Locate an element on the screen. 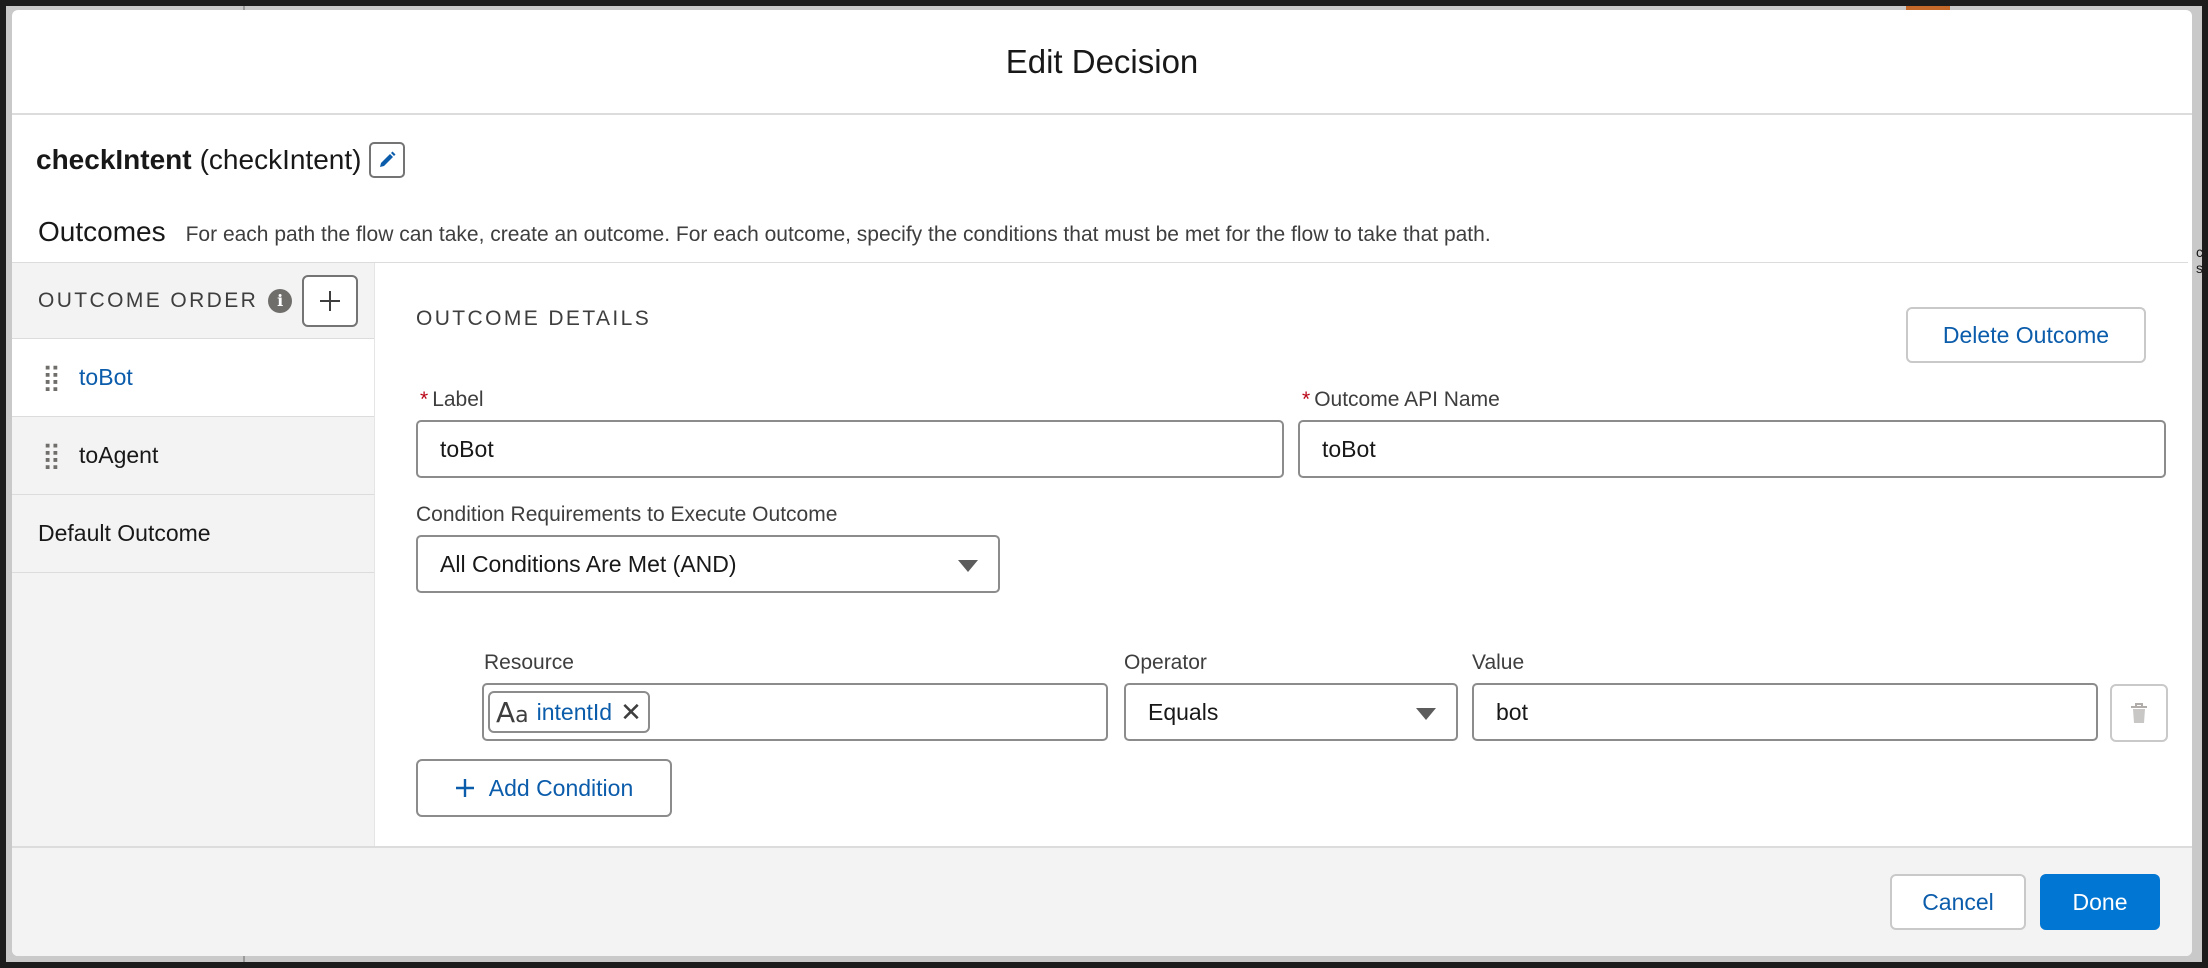 This screenshot has width=2208, height=968. element-identity: checkIntent (checkIntent) is located at coordinates (221, 160).